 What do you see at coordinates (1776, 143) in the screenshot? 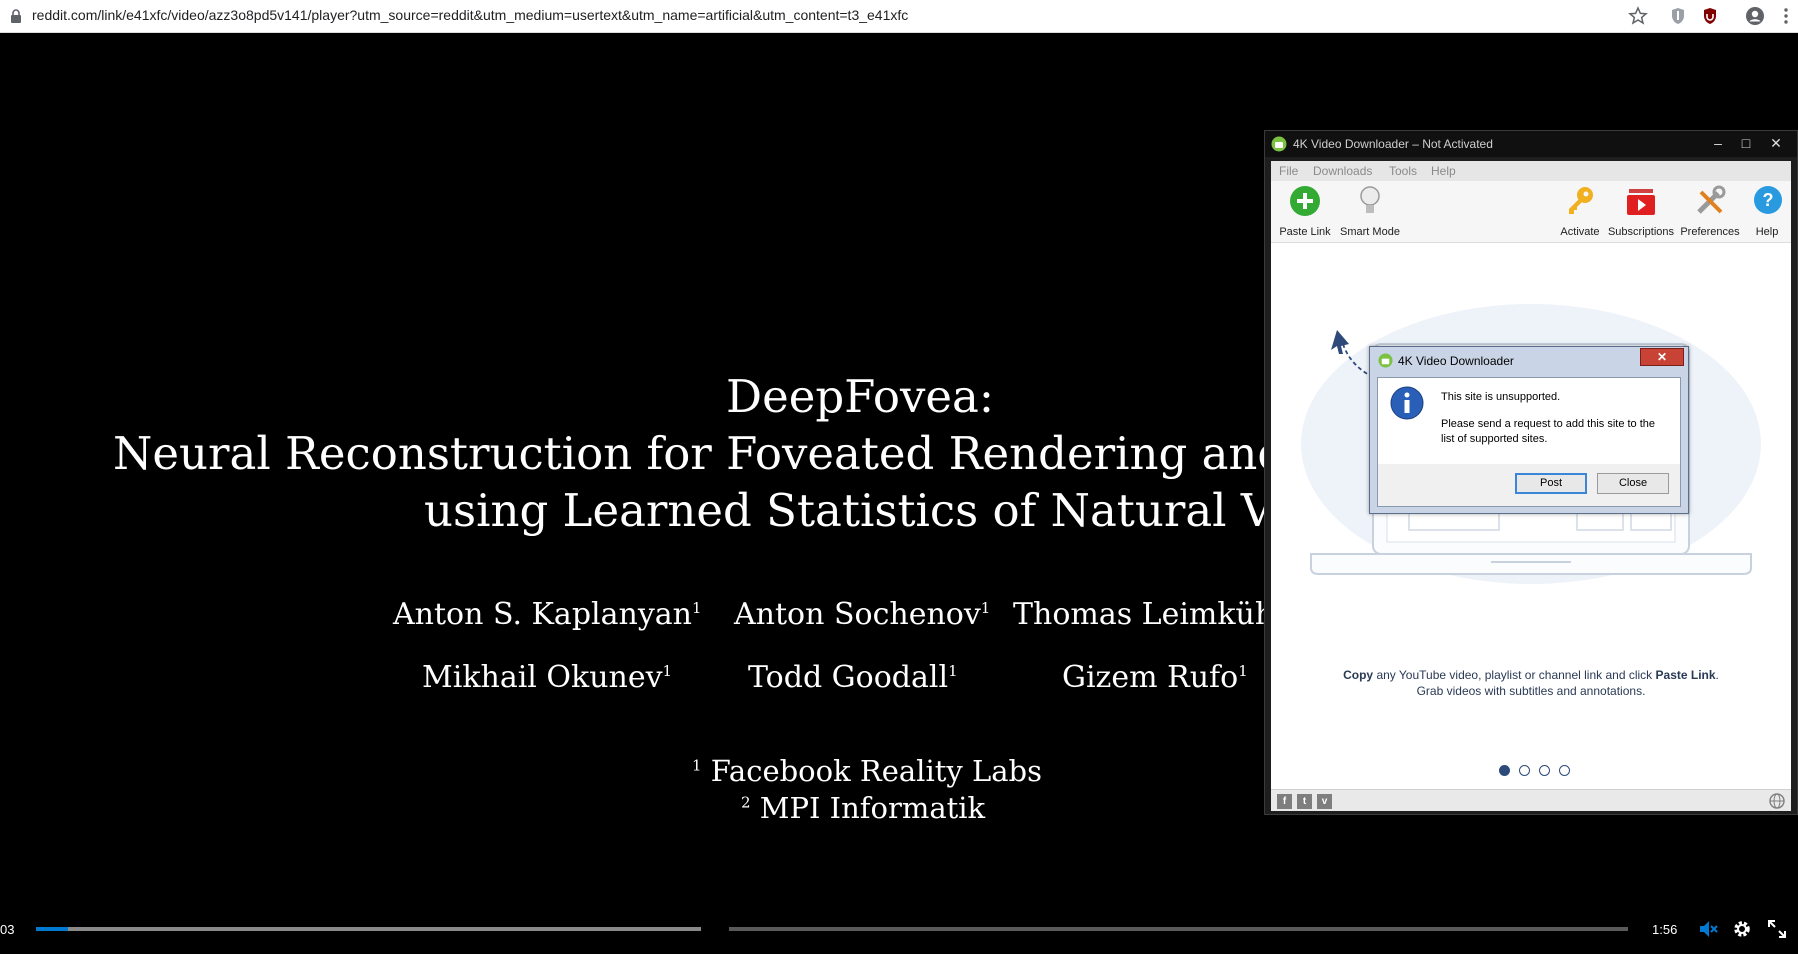
I see `close-icon: ✕` at bounding box center [1776, 143].